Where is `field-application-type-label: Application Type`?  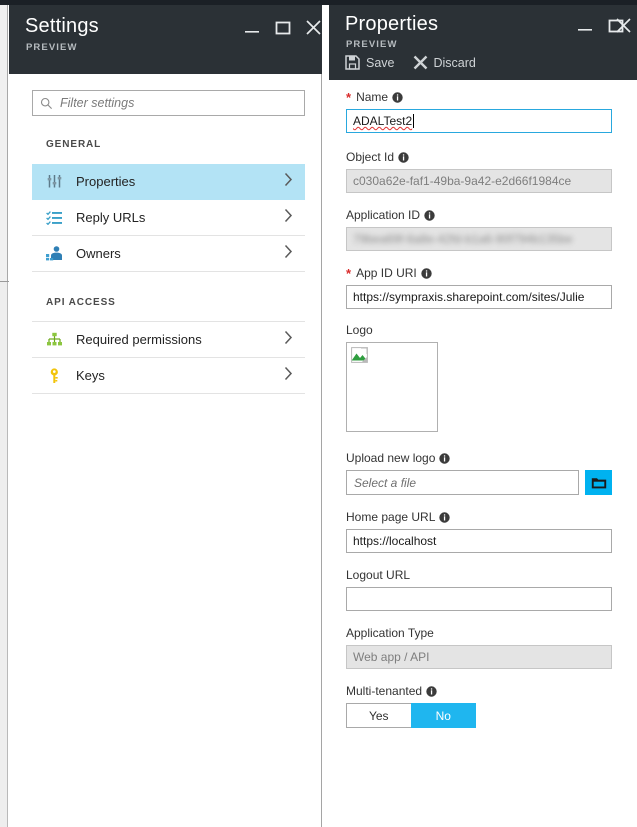 field-application-type-label: Application Type is located at coordinates (479, 633).